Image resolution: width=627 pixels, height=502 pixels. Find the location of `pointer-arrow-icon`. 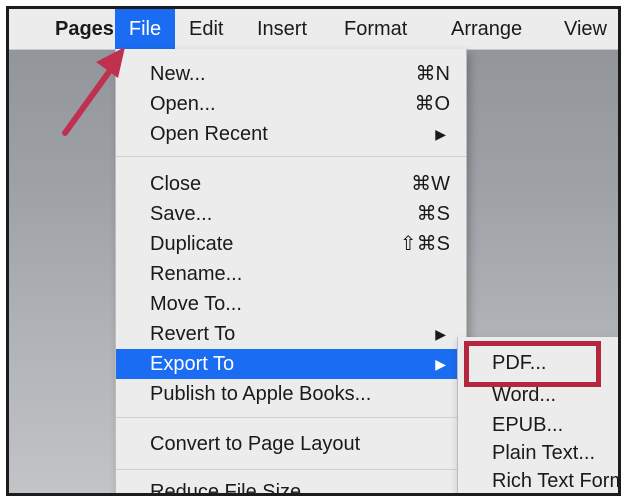

pointer-arrow-icon is located at coordinates (93, 91).